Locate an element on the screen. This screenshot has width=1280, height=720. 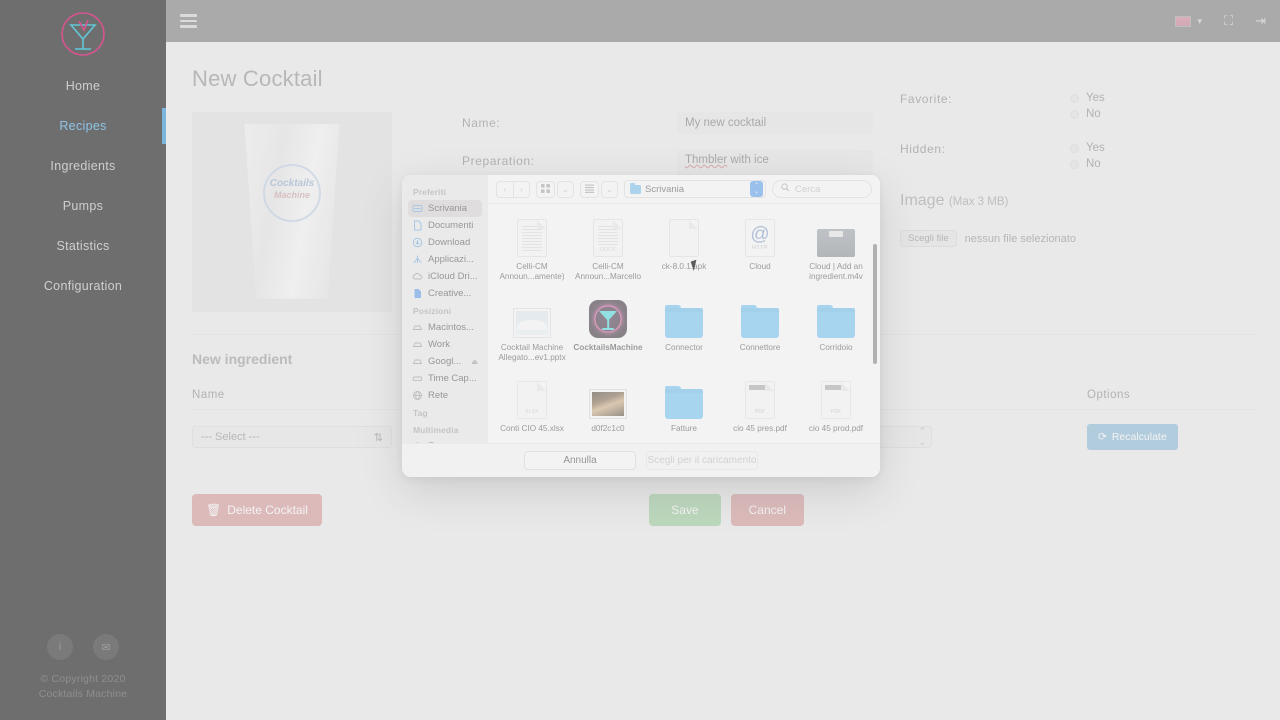
search-field: Cerca is located at coordinates (822, 189).